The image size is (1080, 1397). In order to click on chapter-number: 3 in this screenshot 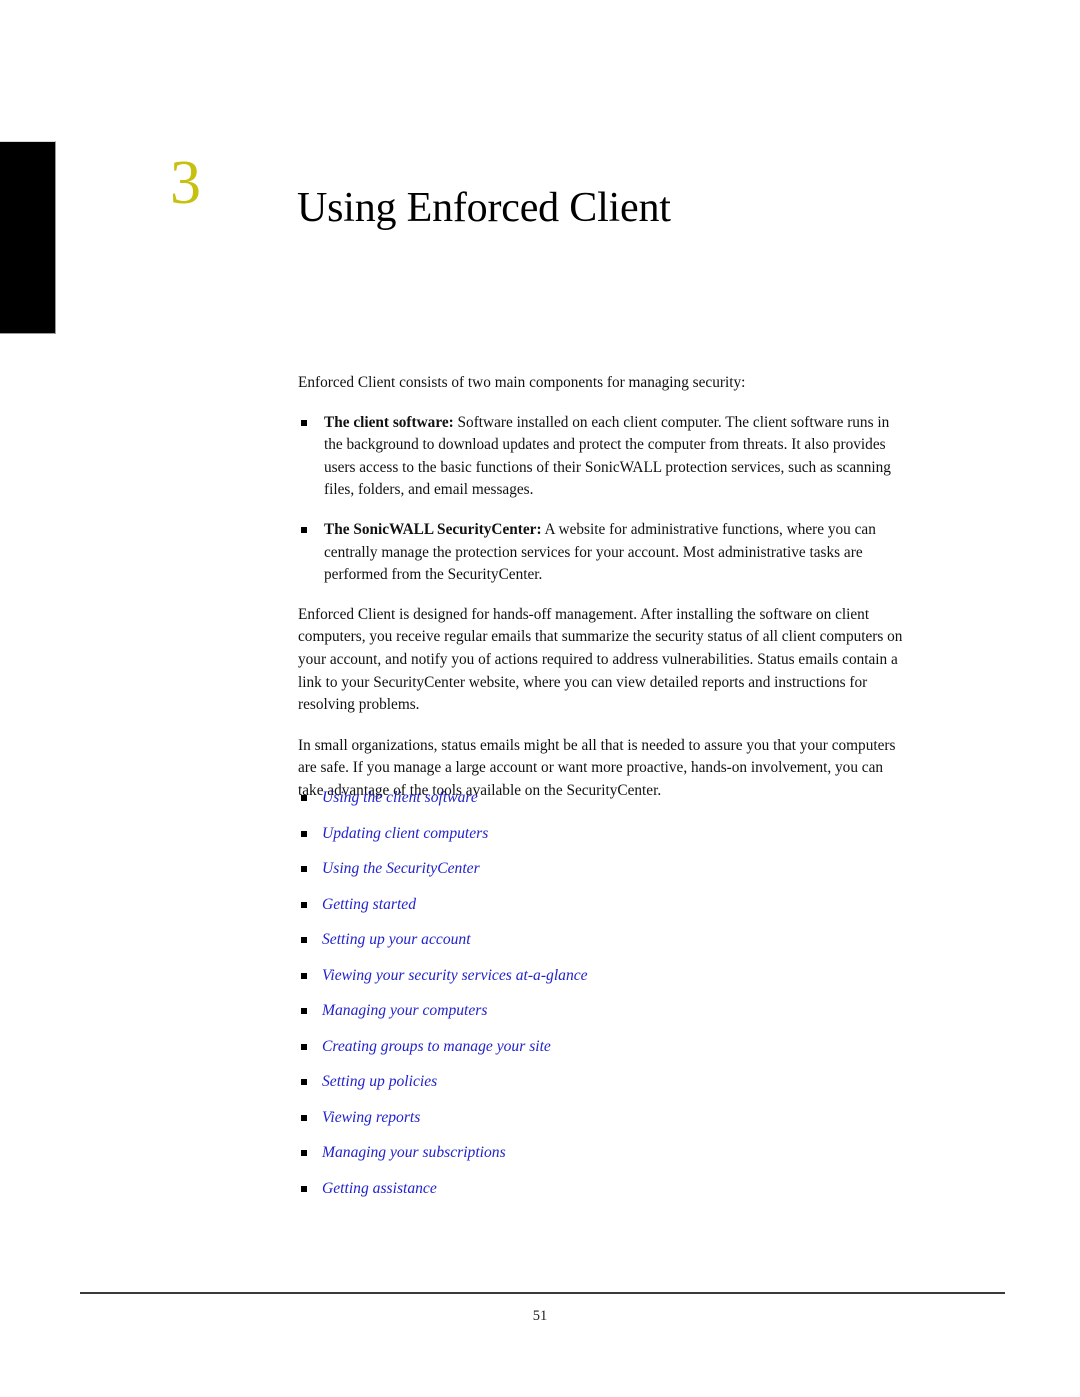, I will do `click(185, 183)`.